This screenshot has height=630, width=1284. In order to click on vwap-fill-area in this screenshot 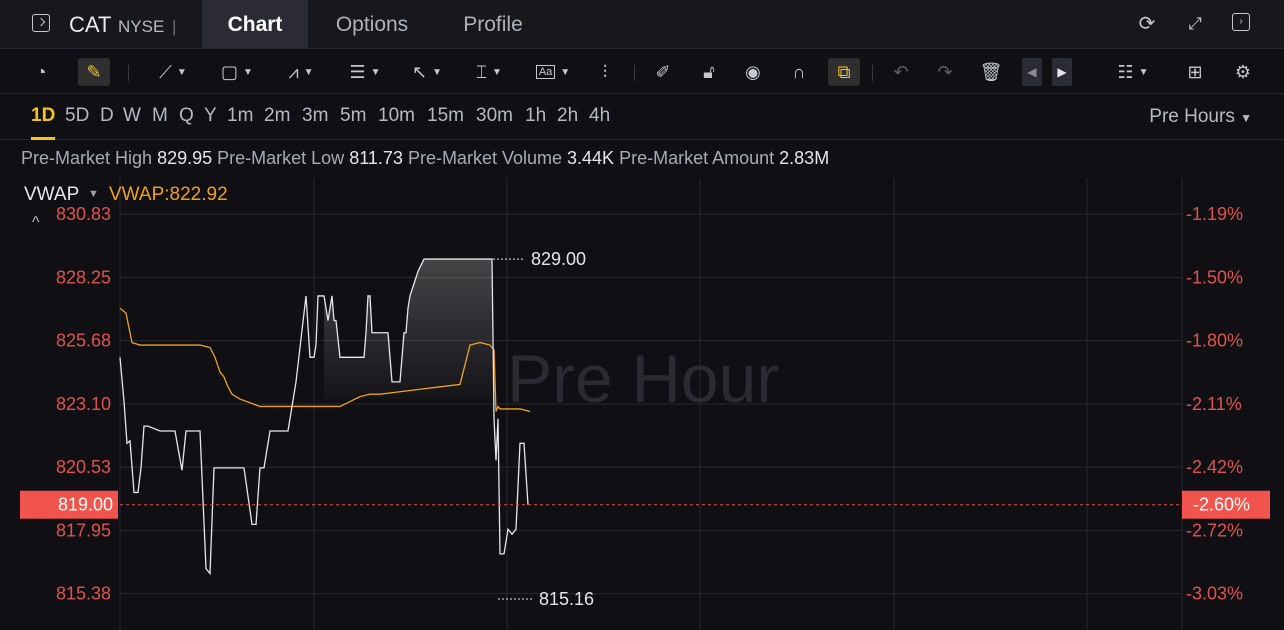, I will do `click(408, 329)`.